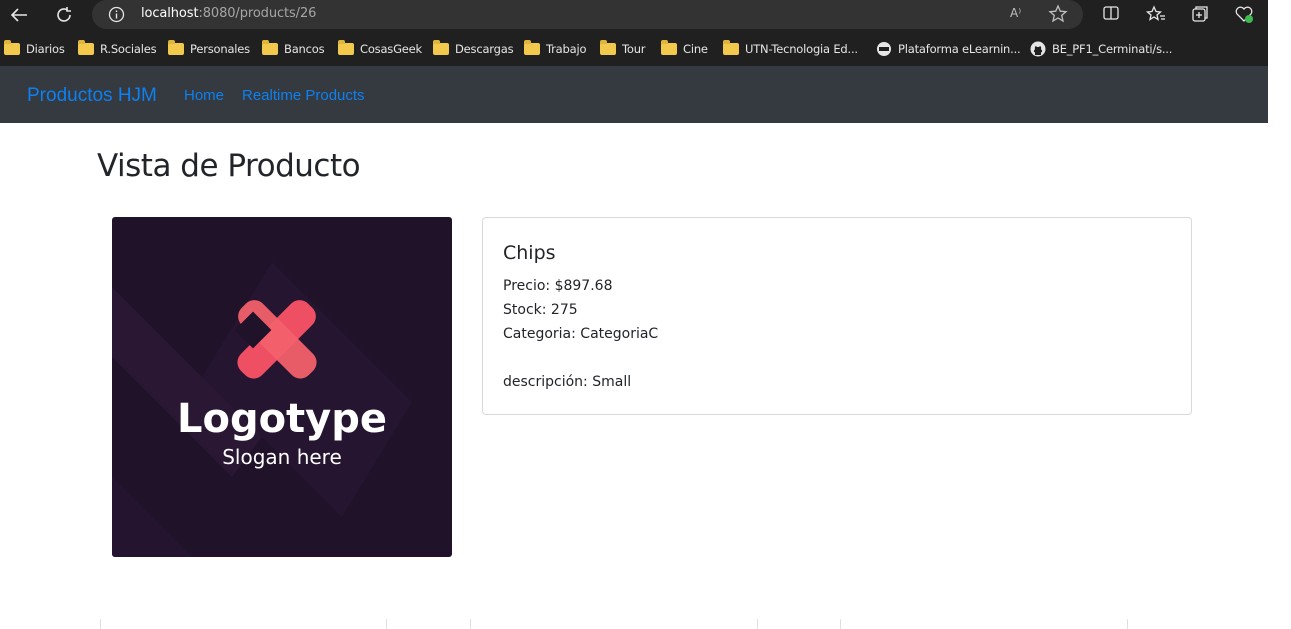  I want to click on bookmark-label: Cine, so click(695, 49).